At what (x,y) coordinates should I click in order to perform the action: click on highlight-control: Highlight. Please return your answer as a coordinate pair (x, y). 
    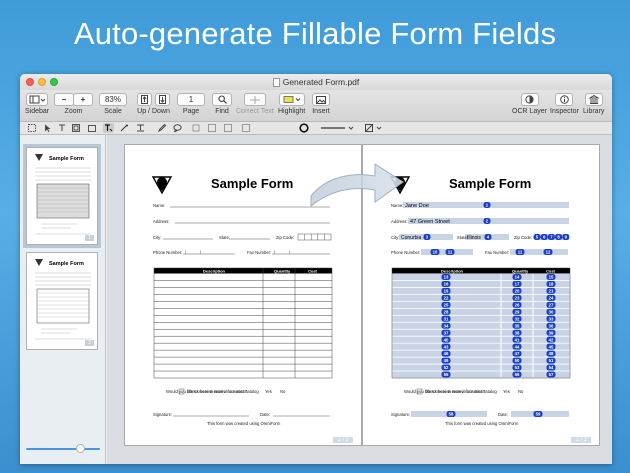
    Looking at the image, I should click on (291, 104).